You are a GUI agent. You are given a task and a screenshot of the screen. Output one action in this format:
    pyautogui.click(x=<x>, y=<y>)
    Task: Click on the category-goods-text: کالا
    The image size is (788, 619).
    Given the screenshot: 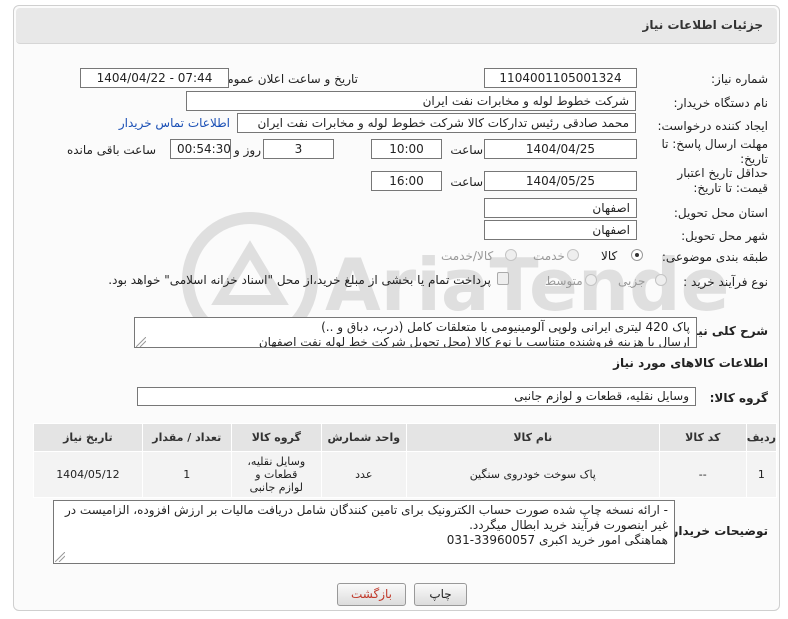 What is the action you would take?
    pyautogui.click(x=609, y=256)
    